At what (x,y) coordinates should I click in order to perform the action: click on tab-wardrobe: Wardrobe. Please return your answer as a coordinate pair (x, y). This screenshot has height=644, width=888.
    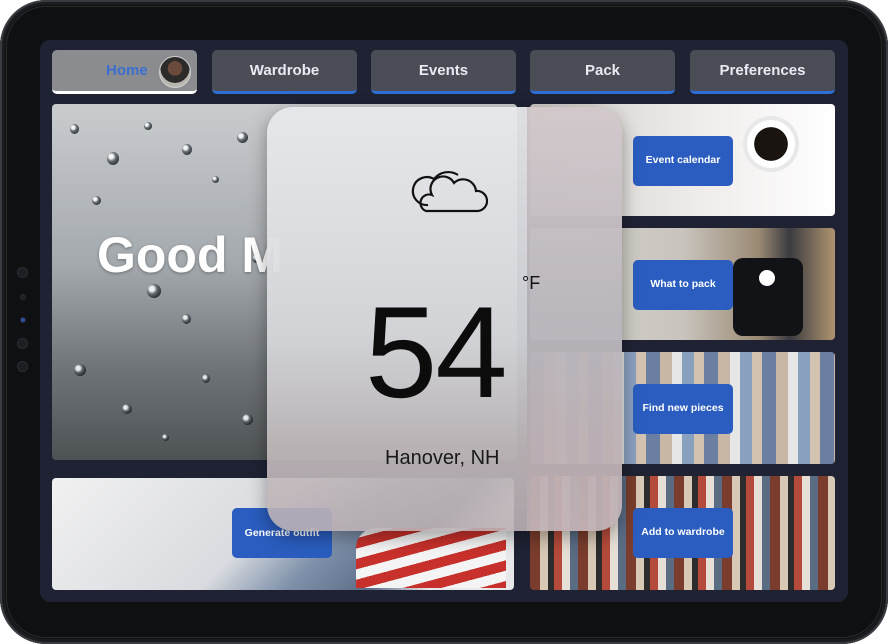
    Looking at the image, I should click on (284, 72).